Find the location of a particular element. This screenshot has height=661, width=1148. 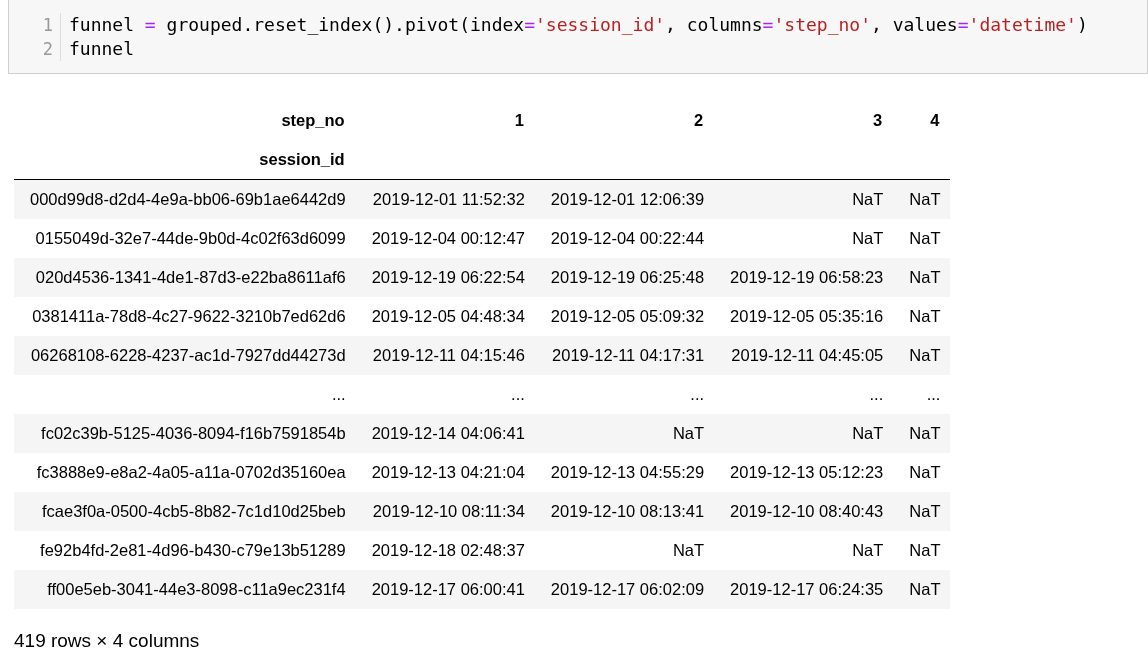

table-summary: 419 rows × 4 columns is located at coordinates (107, 641).